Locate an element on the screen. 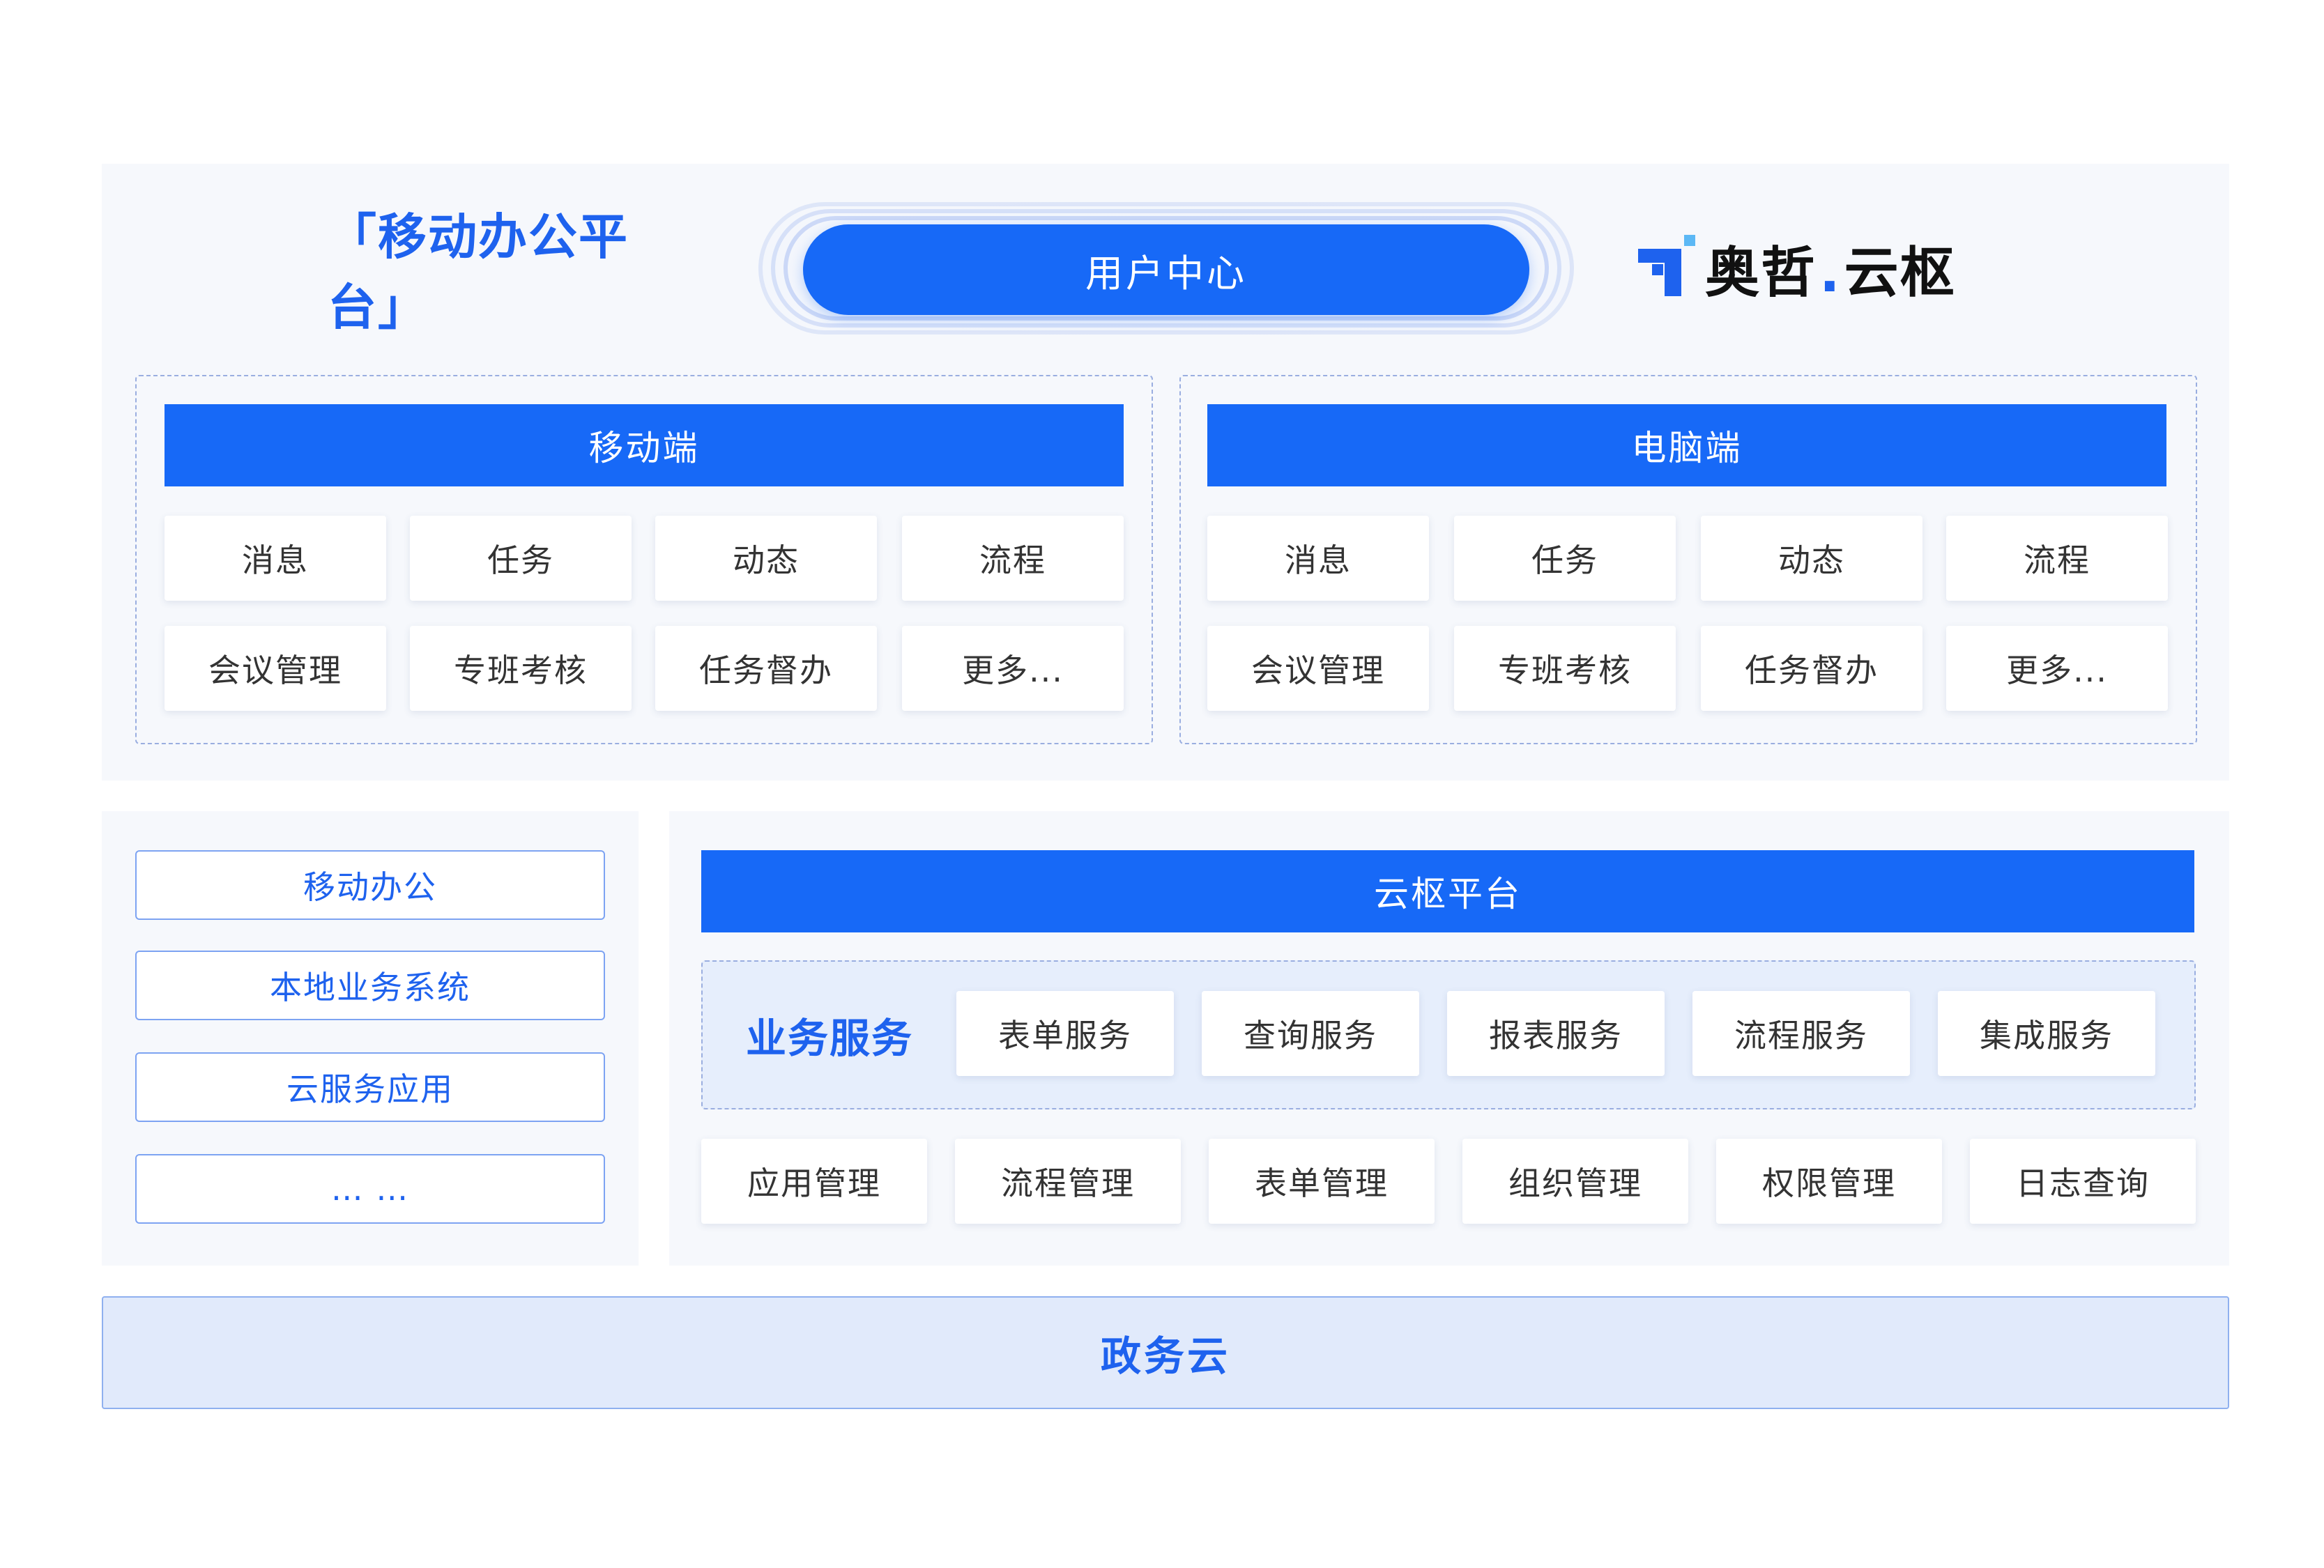 This screenshot has width=2324, height=1568. pc-tile-task: 任务 is located at coordinates (1565, 558).